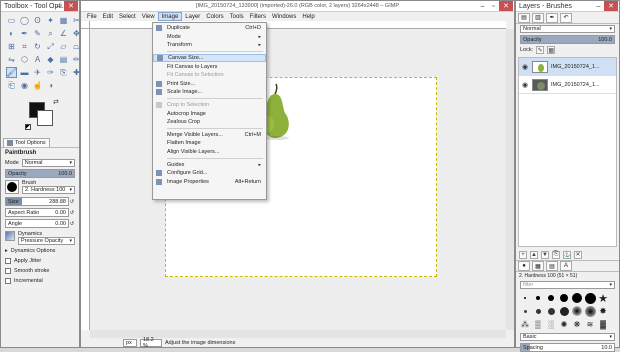  I want to click on brush-item: ▓, so click(603, 324).